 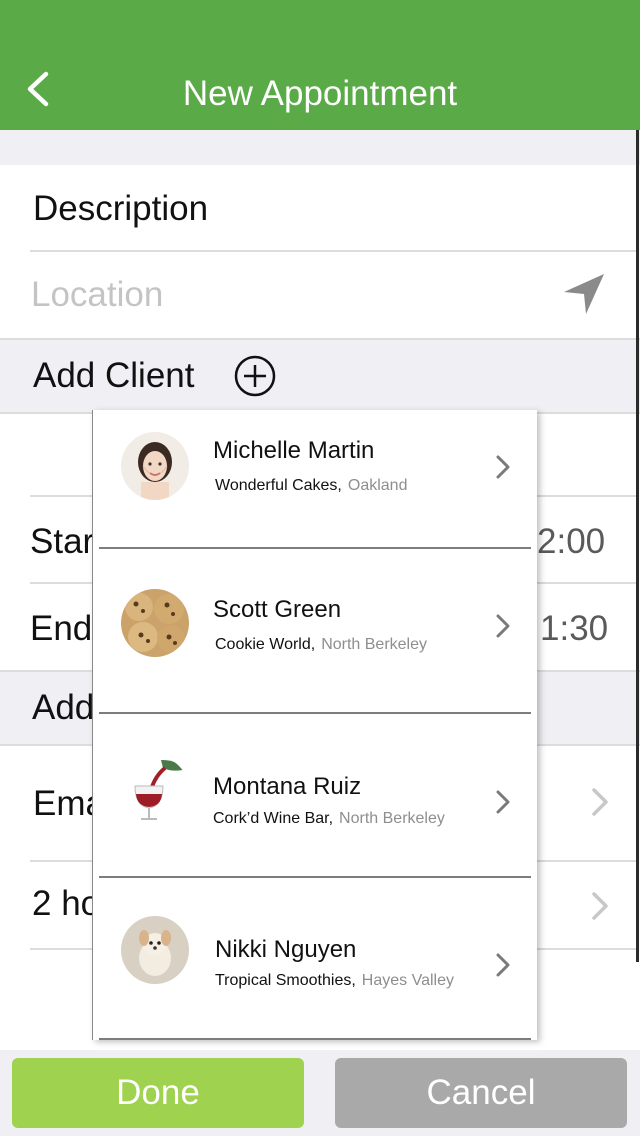 What do you see at coordinates (255, 376) in the screenshot?
I see `add-client-plus-icon` at bounding box center [255, 376].